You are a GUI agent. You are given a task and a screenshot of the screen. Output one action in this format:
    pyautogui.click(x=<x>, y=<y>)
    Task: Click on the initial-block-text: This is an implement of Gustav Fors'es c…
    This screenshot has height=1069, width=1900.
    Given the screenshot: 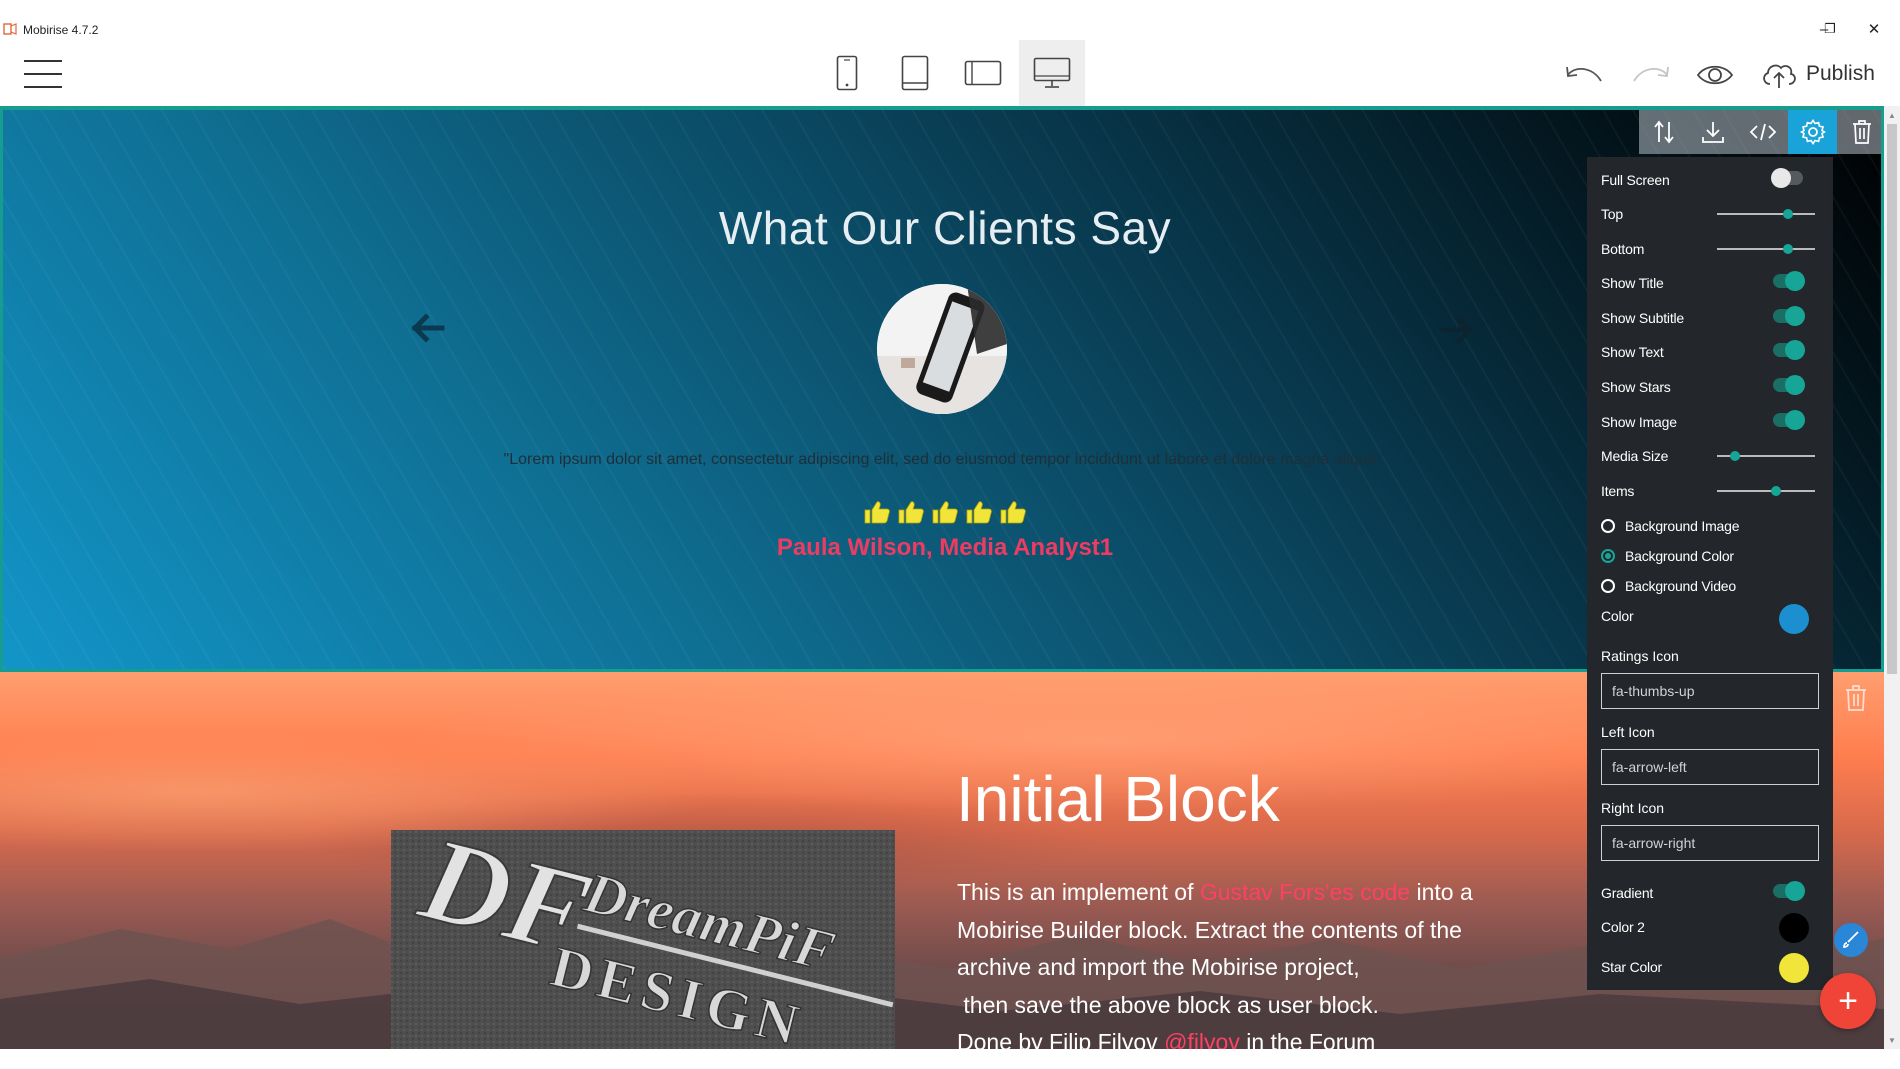 What is the action you would take?
    pyautogui.click(x=1237, y=961)
    